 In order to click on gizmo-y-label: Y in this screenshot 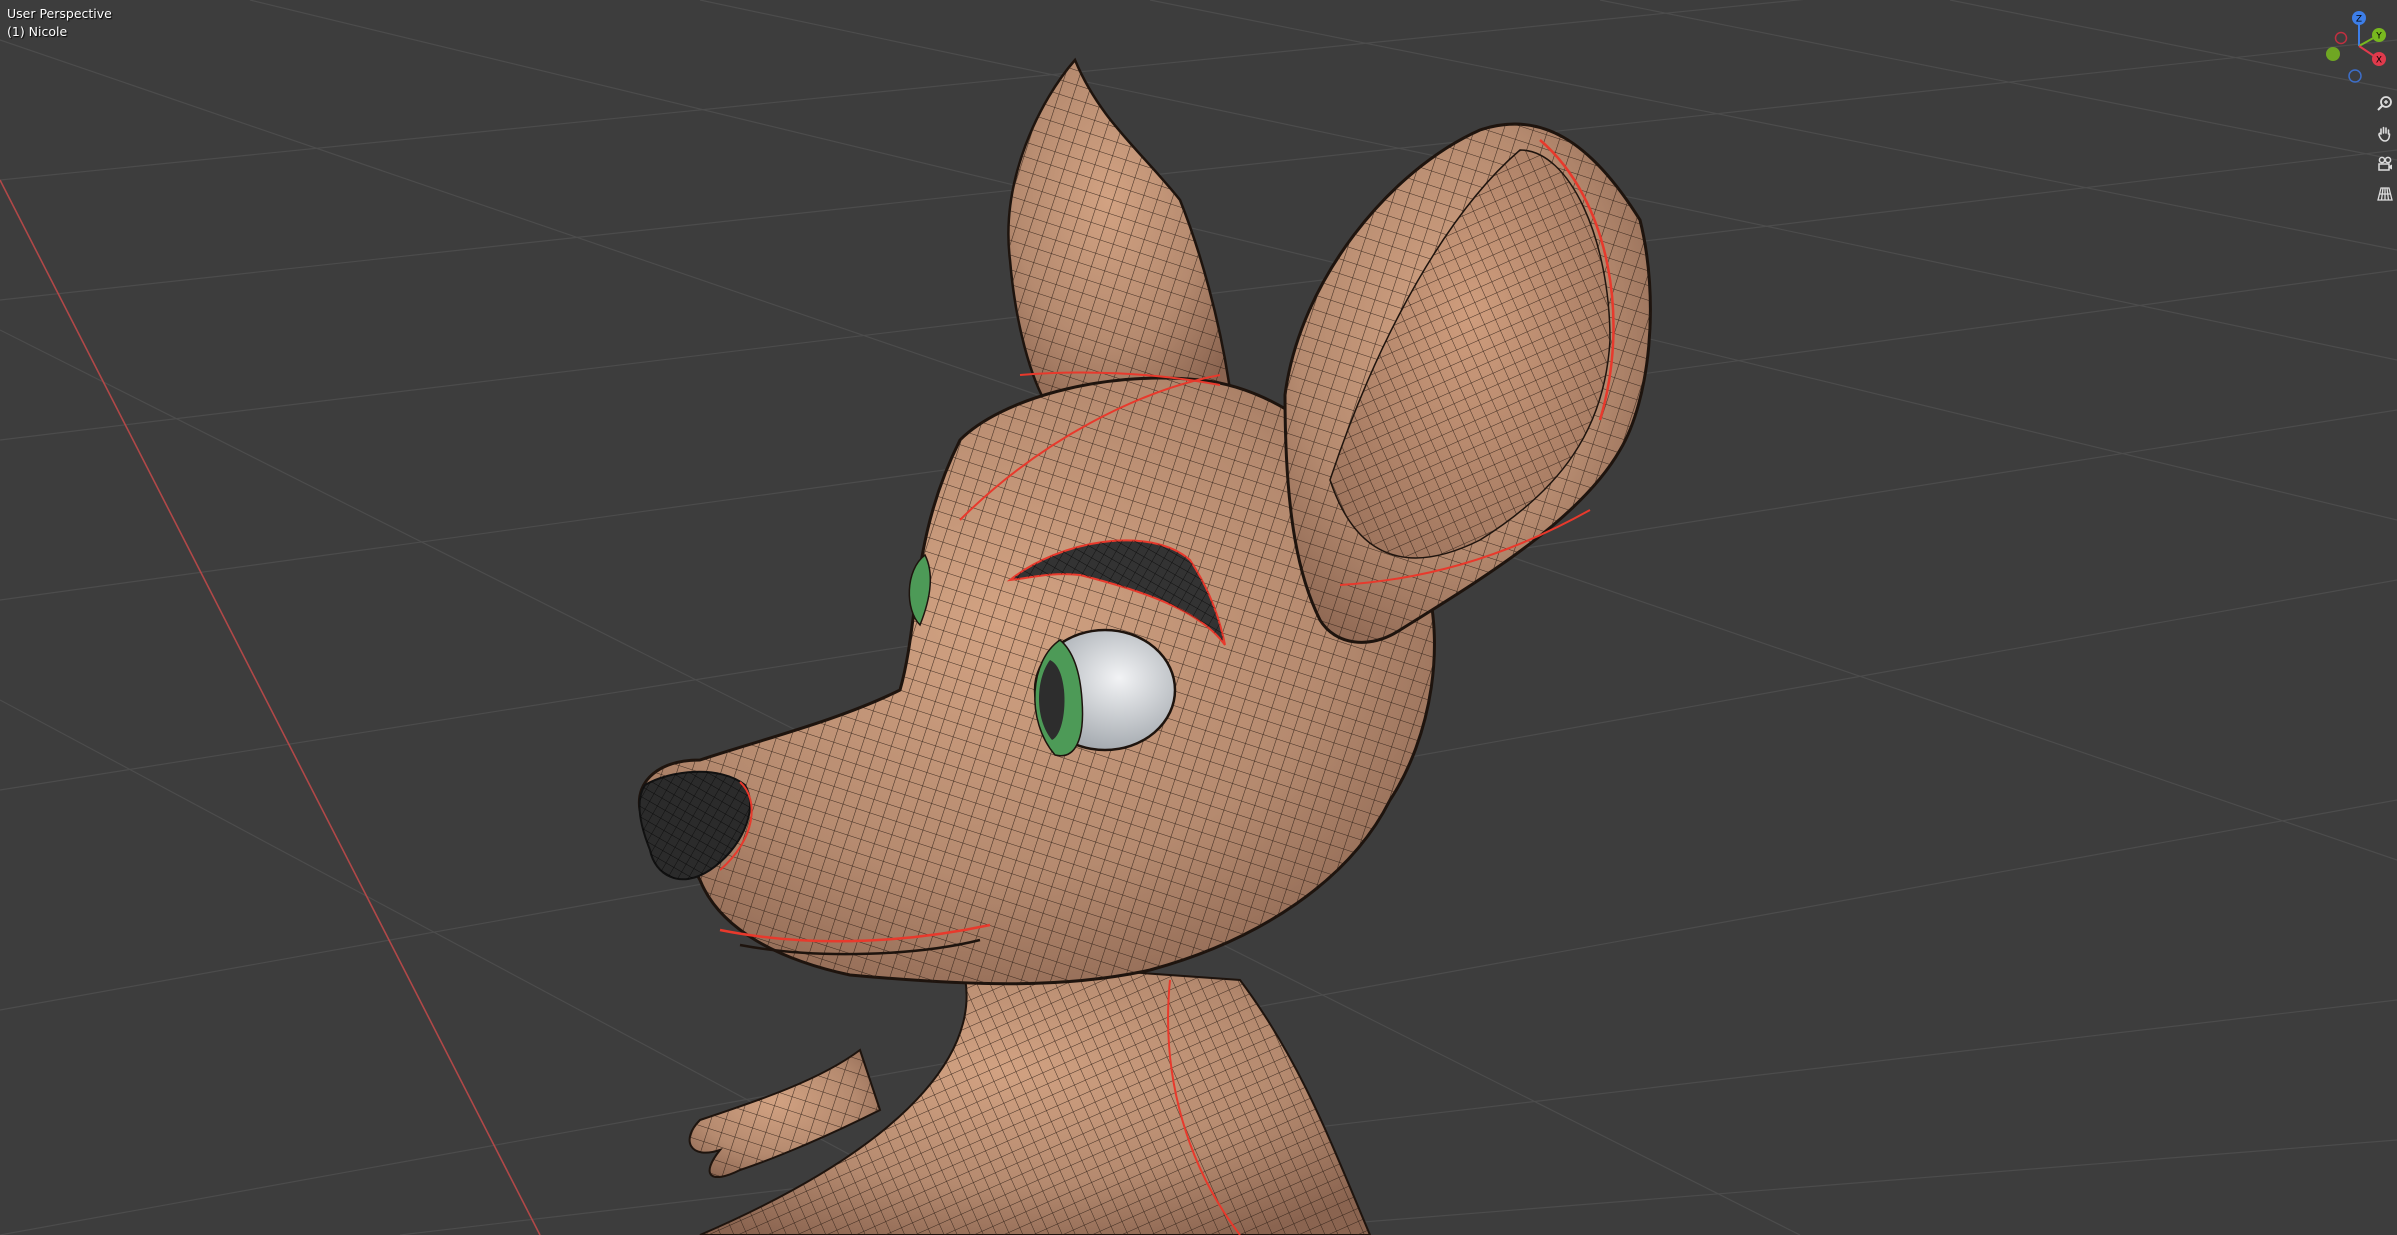, I will do `click(2378, 37)`.